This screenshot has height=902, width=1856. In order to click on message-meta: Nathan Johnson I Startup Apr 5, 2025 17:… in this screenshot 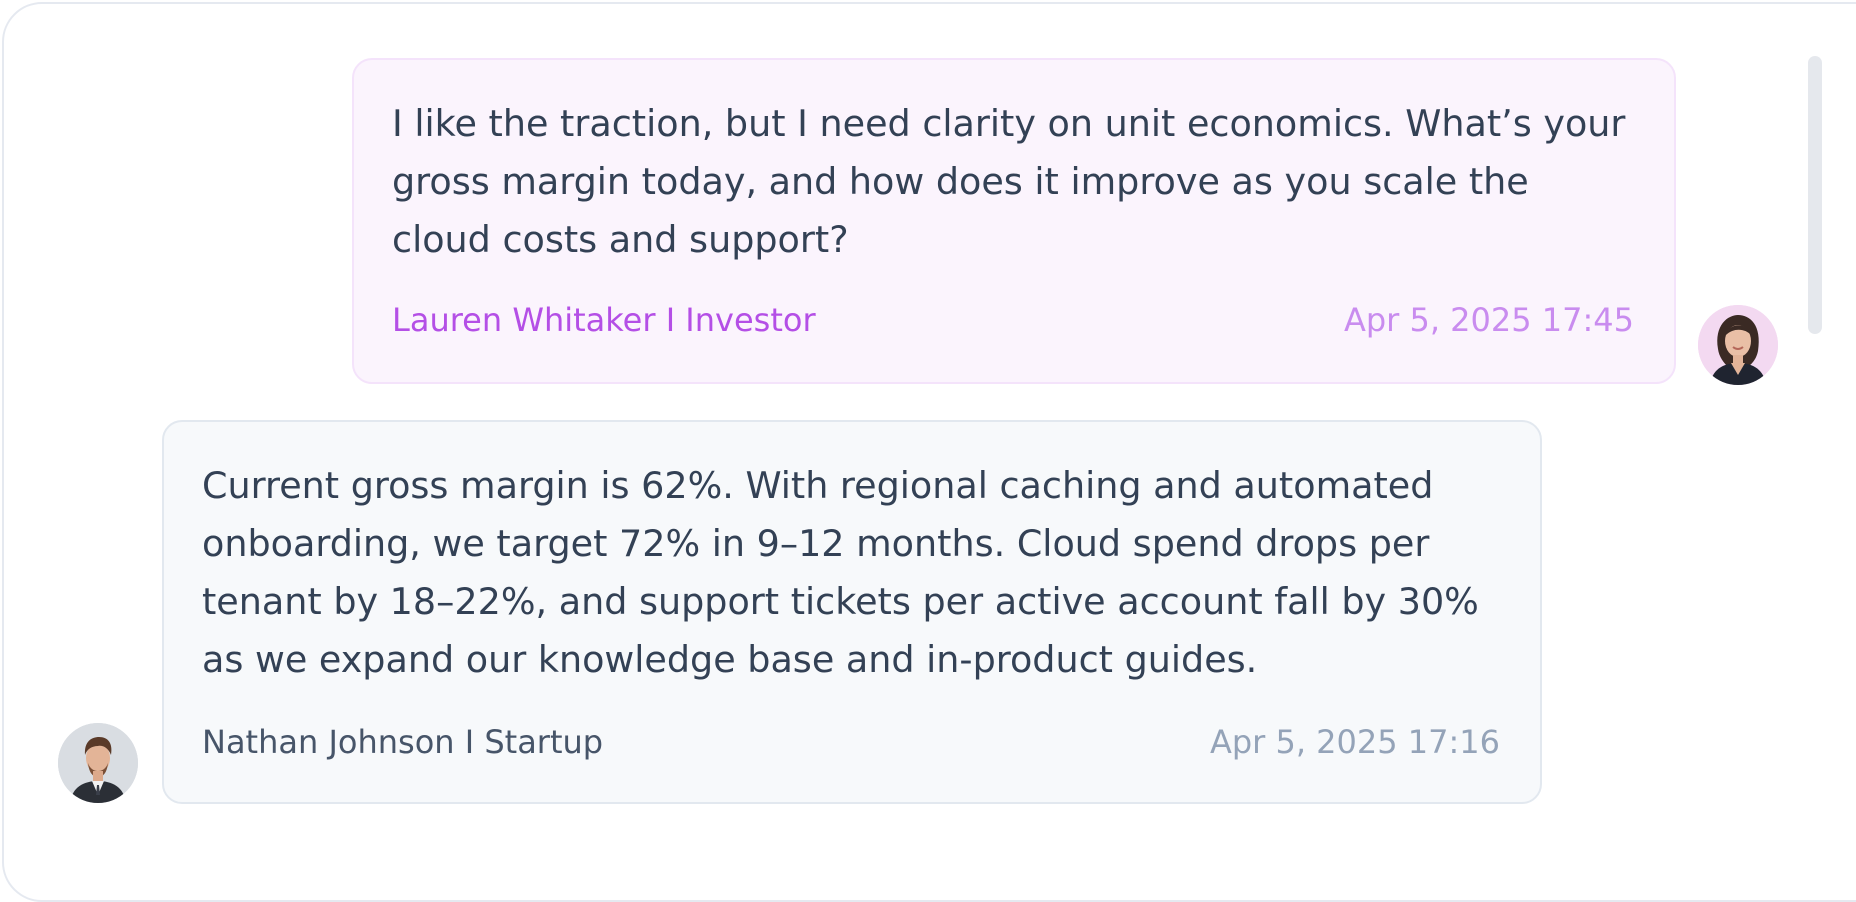, I will do `click(851, 742)`.